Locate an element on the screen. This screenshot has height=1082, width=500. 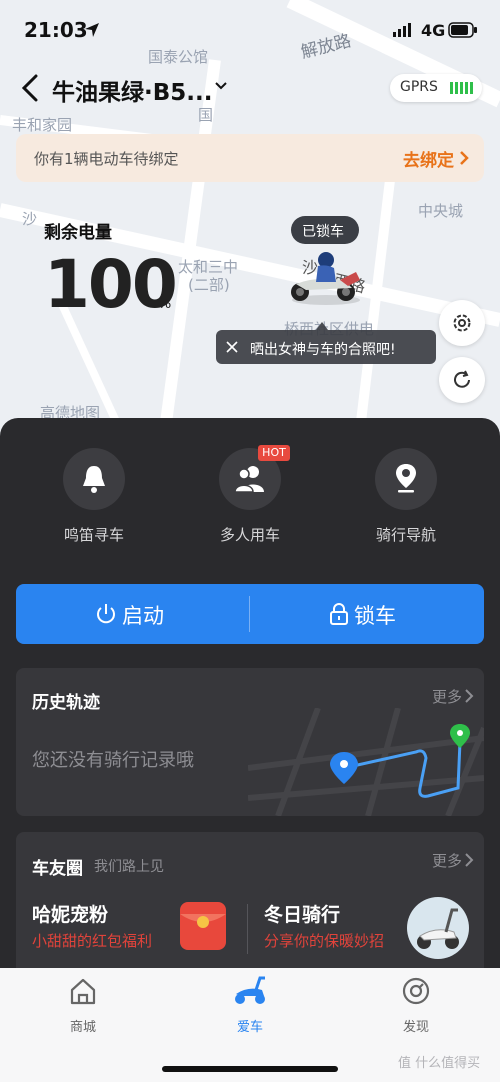
control-bar: 启动 锁车 is located at coordinates (250, 614).